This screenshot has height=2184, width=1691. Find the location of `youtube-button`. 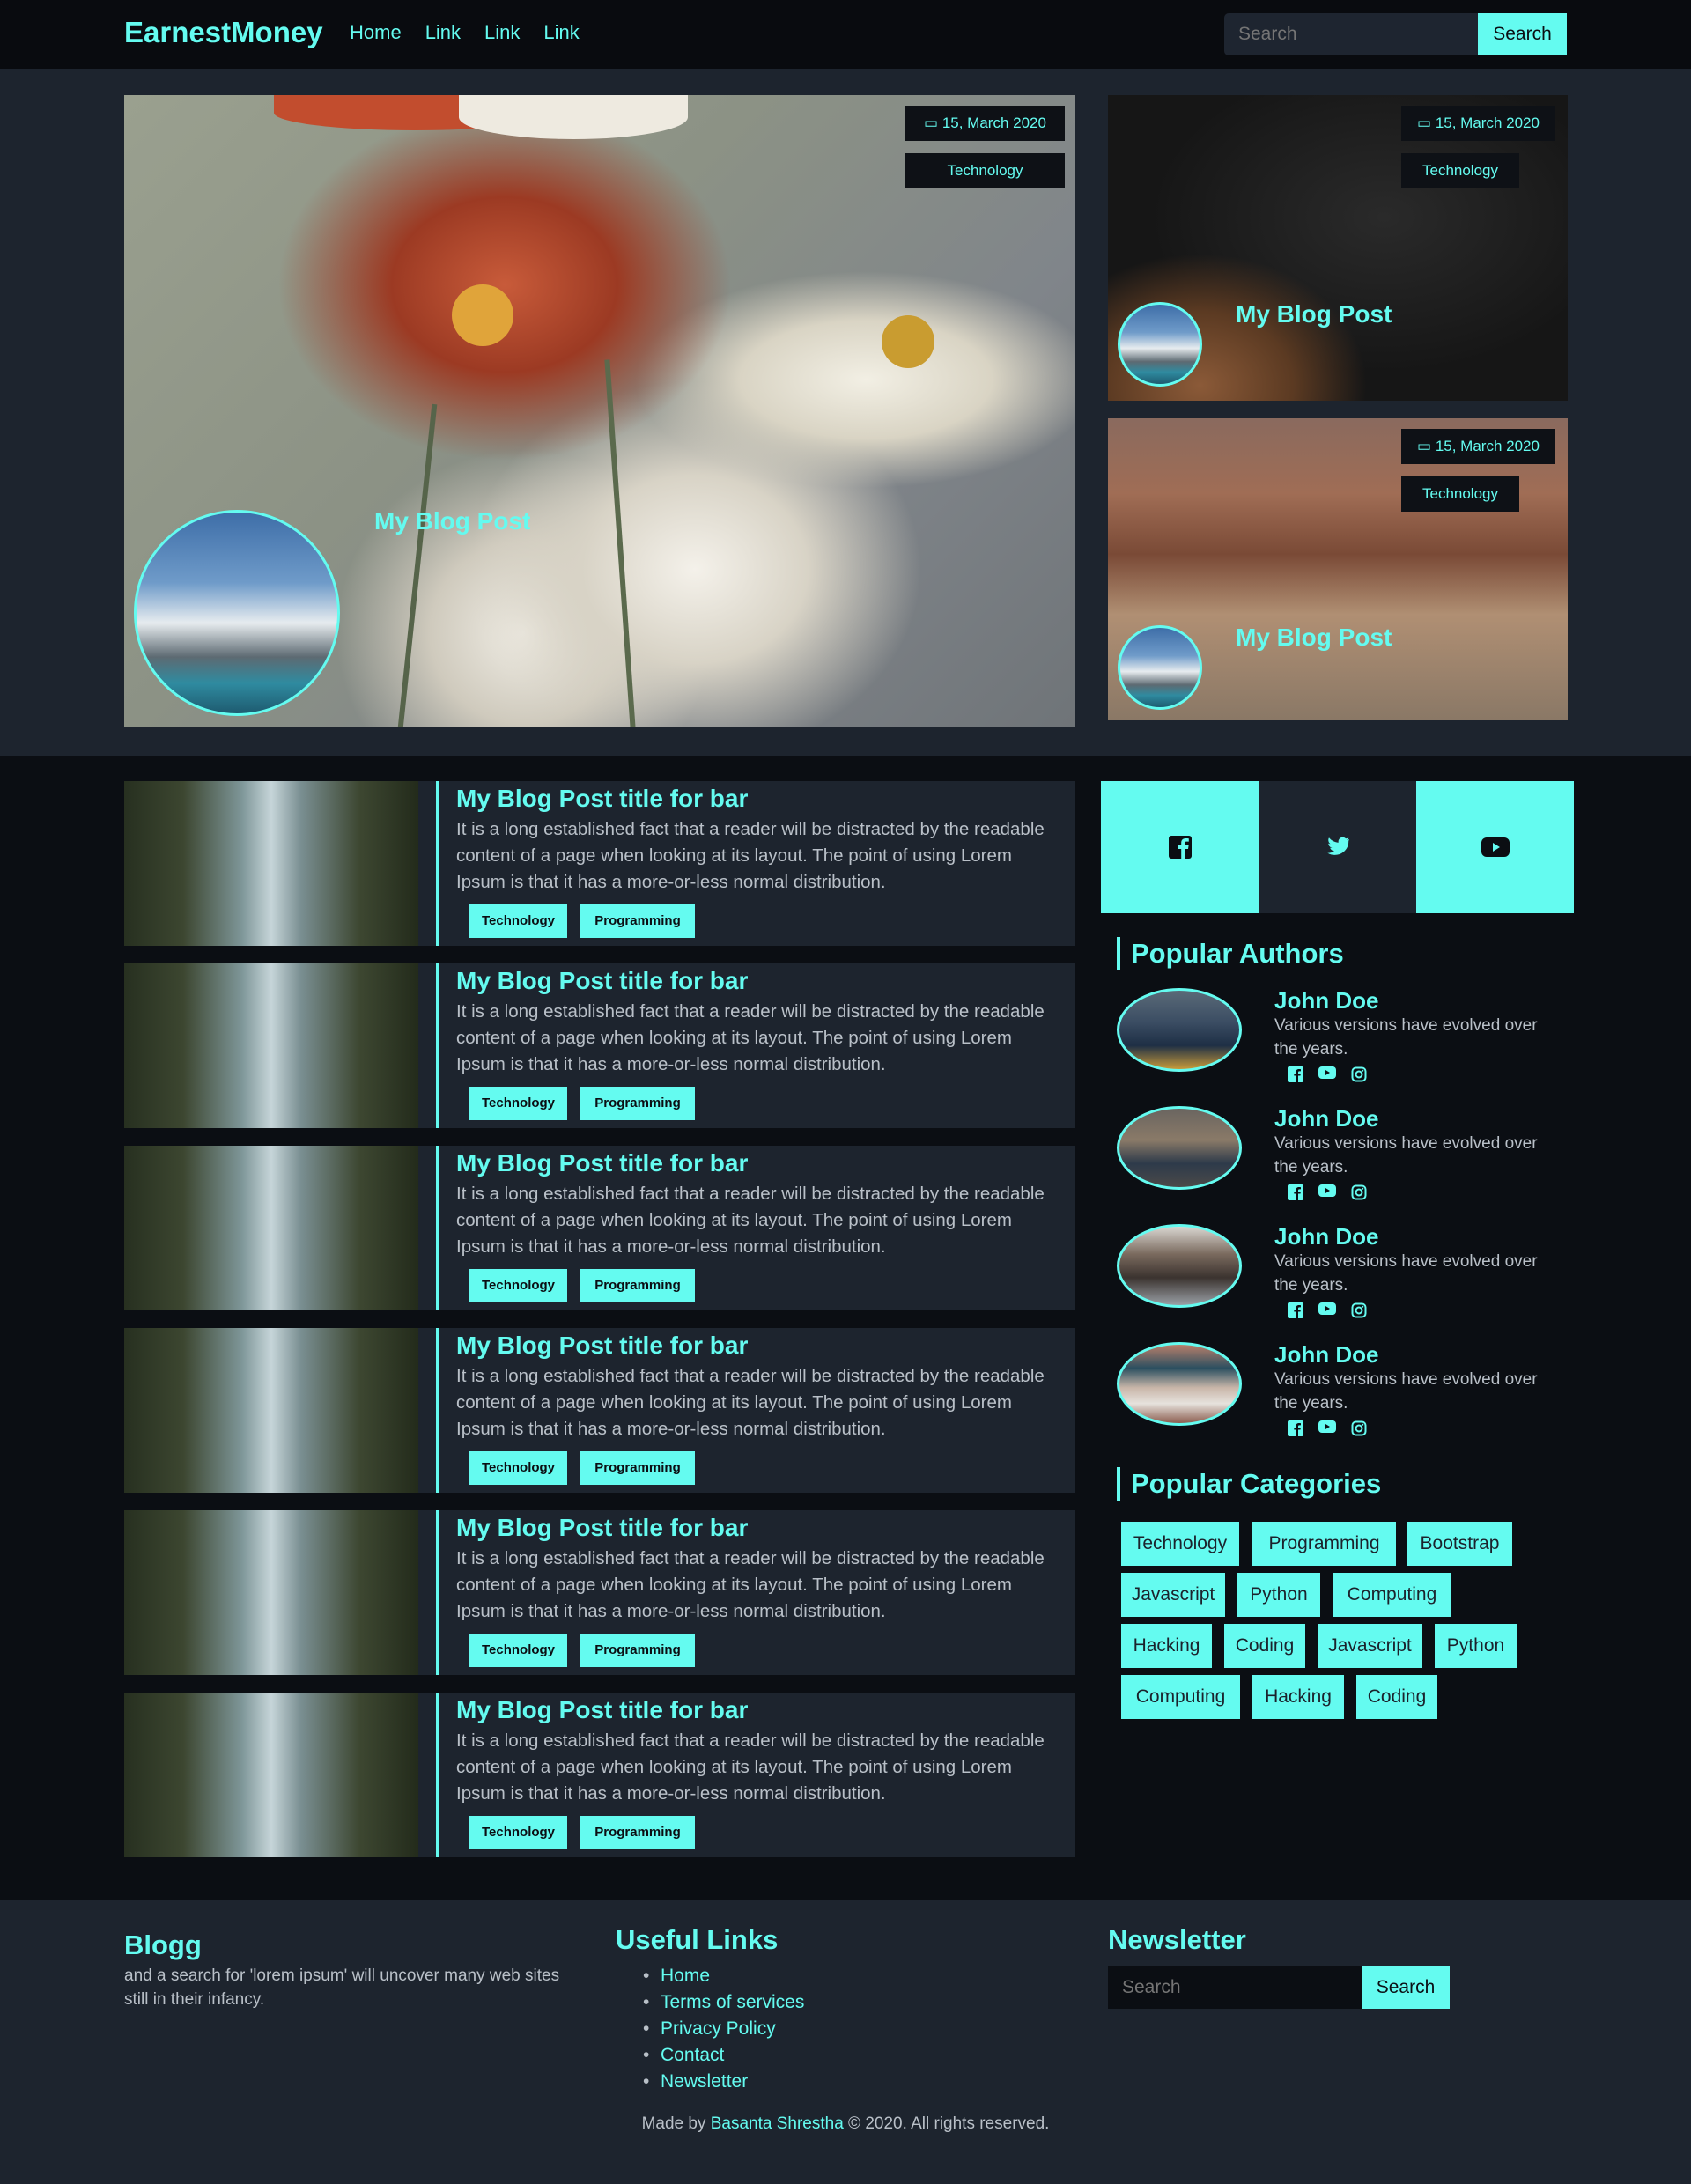

youtube-button is located at coordinates (1495, 847).